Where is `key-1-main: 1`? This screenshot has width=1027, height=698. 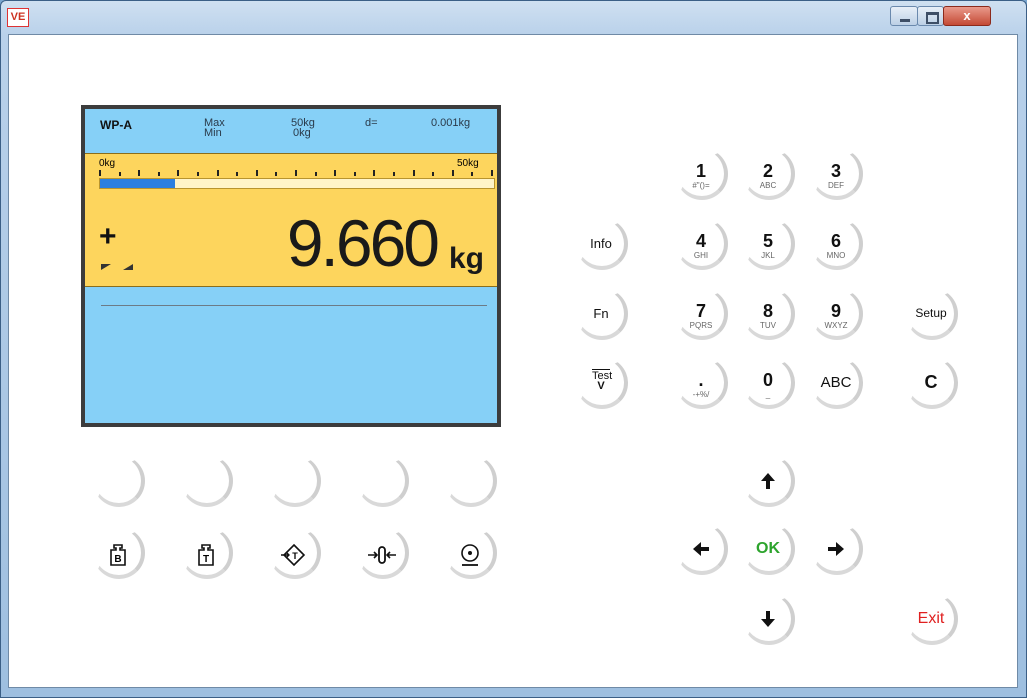
key-1-main: 1 is located at coordinates (700, 171).